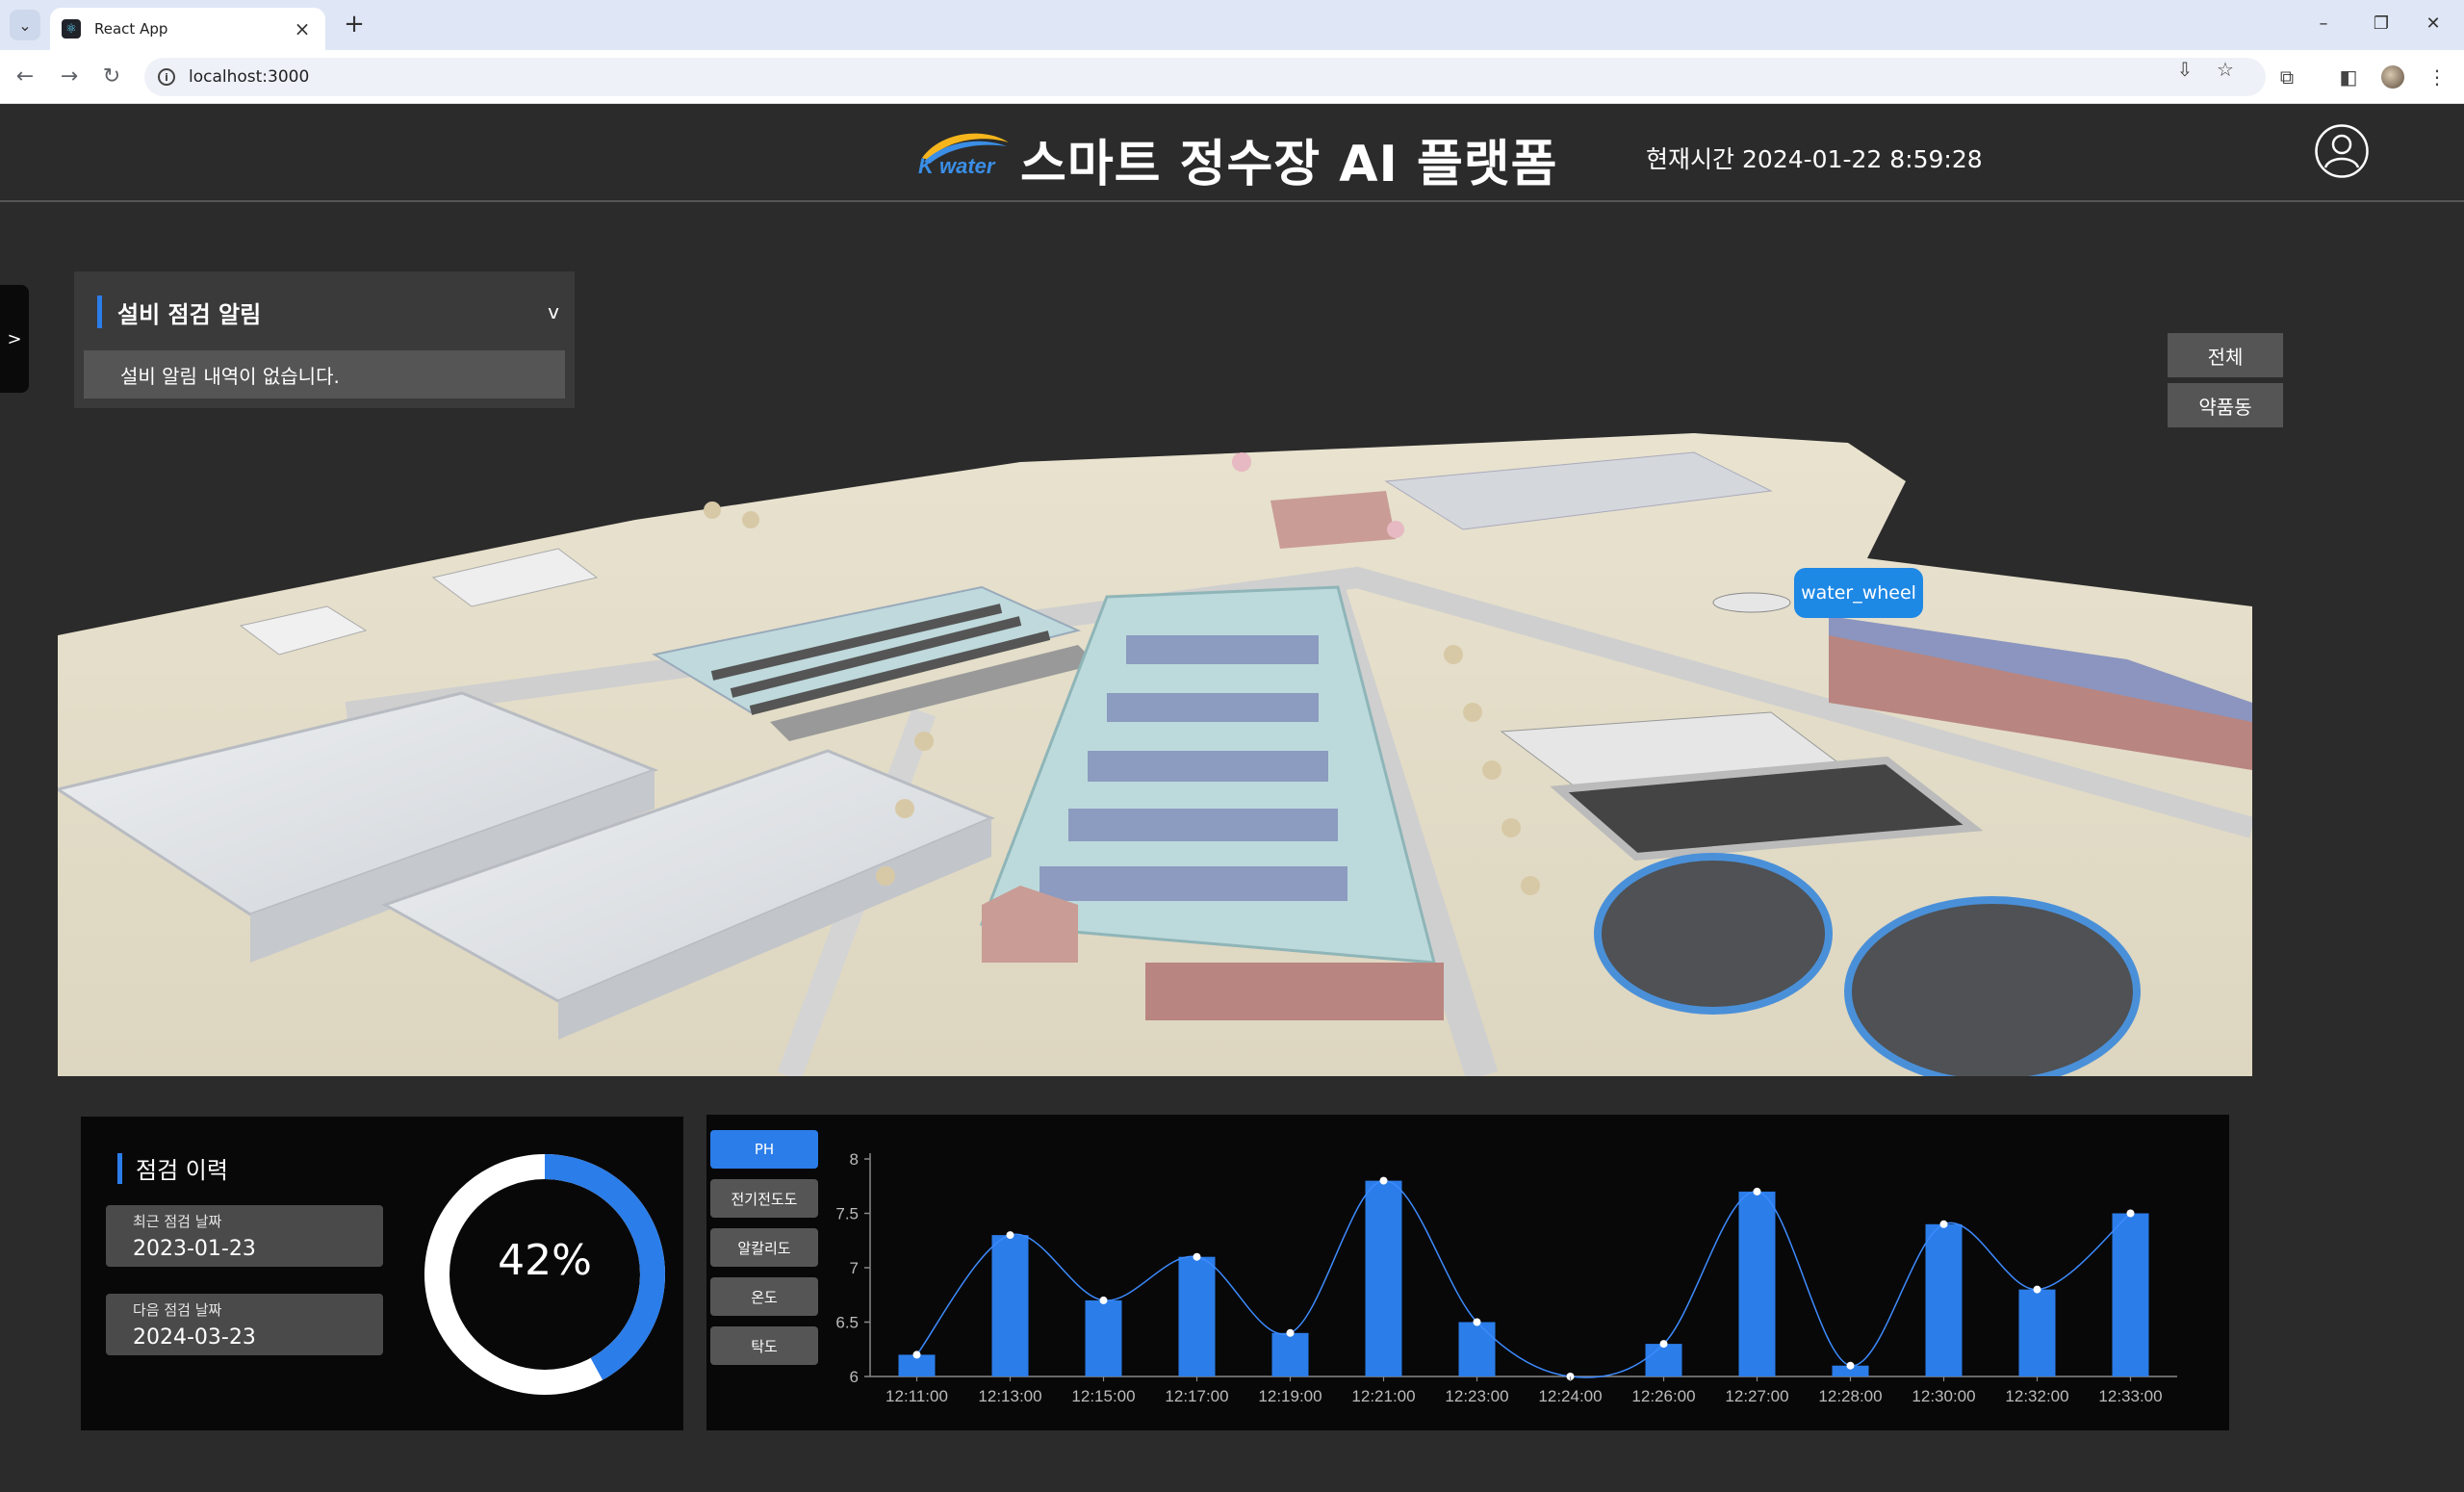 The width and height of the screenshot is (2464, 1492). Describe the element at coordinates (764, 1149) in the screenshot. I see `metric-button: PH` at that location.